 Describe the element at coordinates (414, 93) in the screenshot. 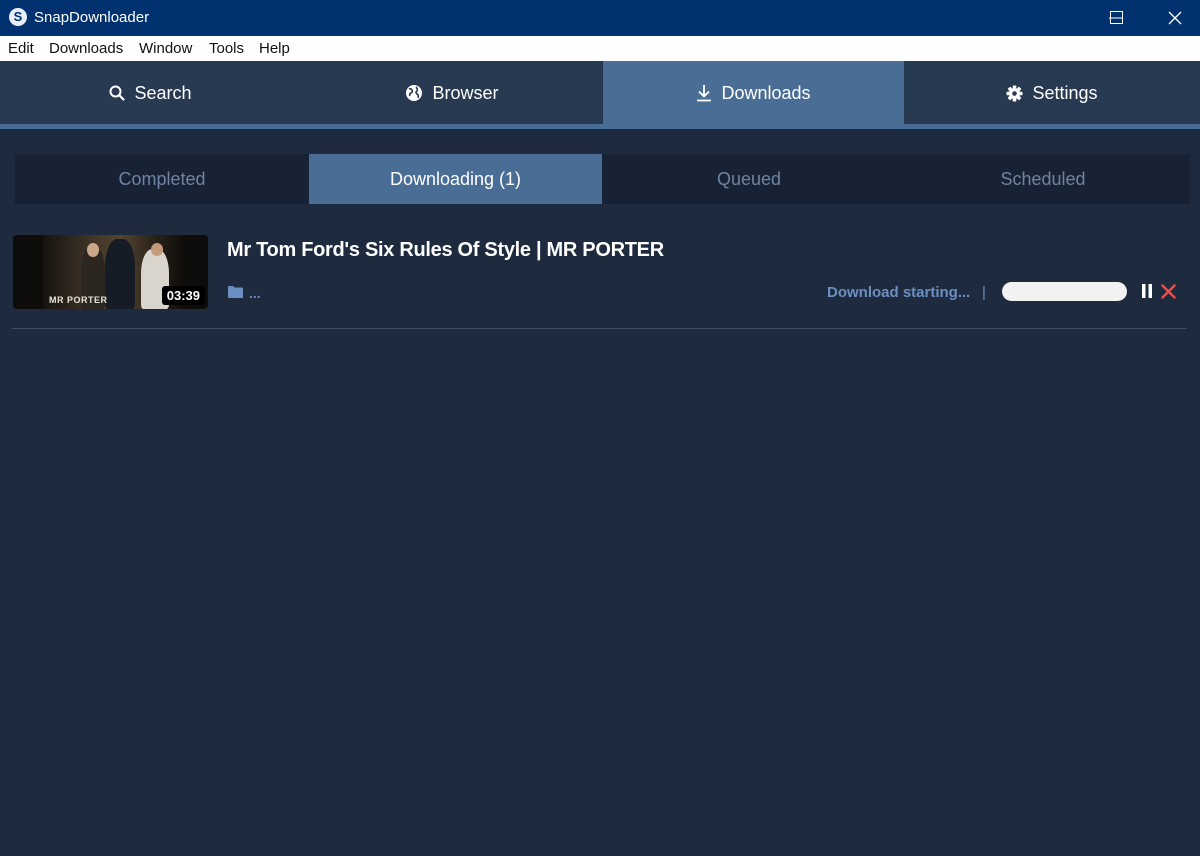

I see `globe-icon` at that location.